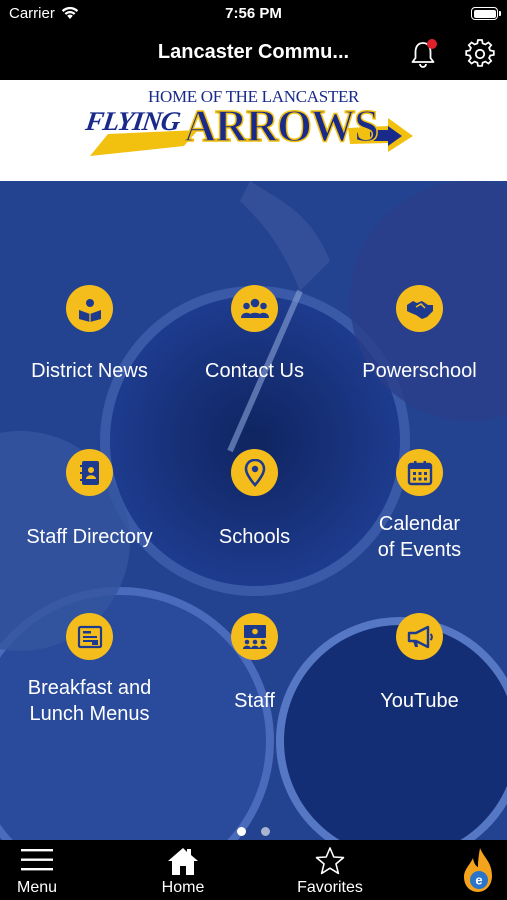  What do you see at coordinates (89, 537) in the screenshot?
I see `tile-label: Staff Directory` at bounding box center [89, 537].